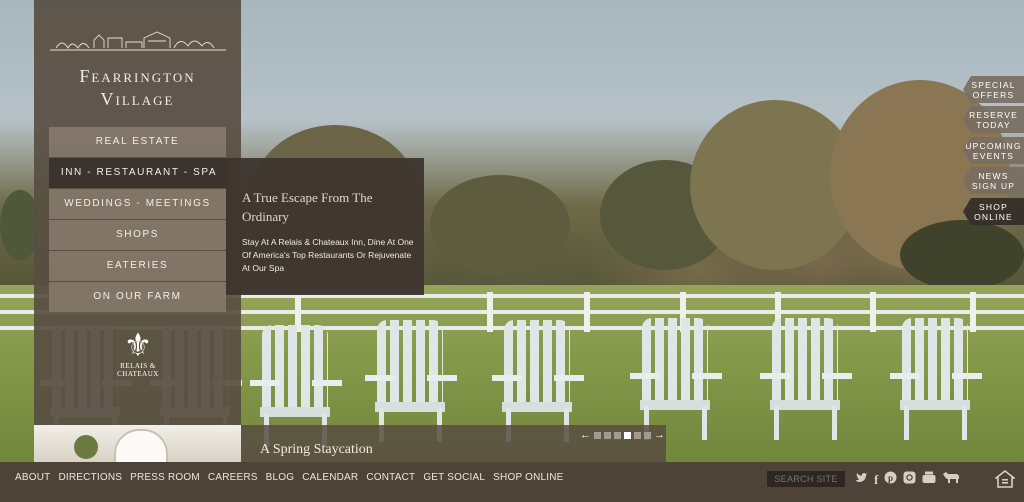  What do you see at coordinates (90, 477) in the screenshot?
I see `footer-link-directions: DIRECTIONS` at bounding box center [90, 477].